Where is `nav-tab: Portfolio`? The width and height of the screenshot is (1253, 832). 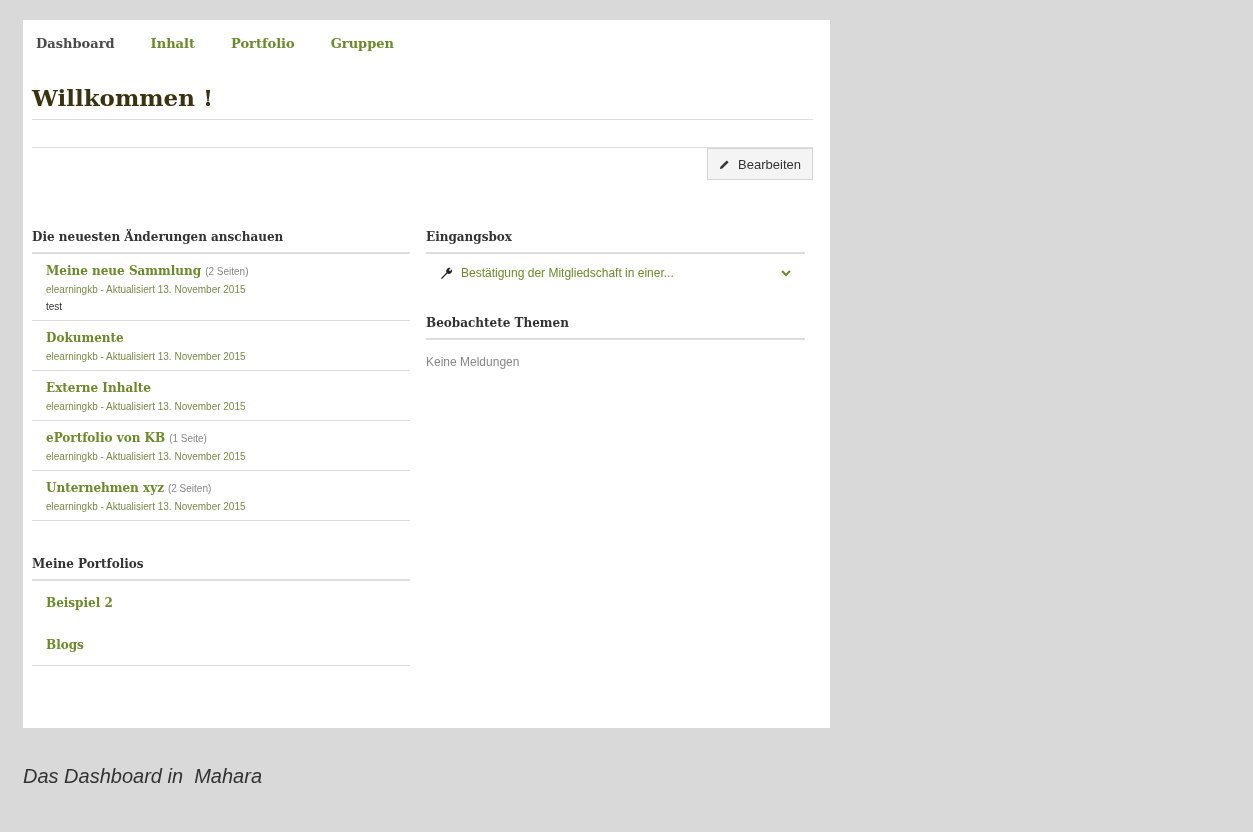 nav-tab: Portfolio is located at coordinates (262, 47).